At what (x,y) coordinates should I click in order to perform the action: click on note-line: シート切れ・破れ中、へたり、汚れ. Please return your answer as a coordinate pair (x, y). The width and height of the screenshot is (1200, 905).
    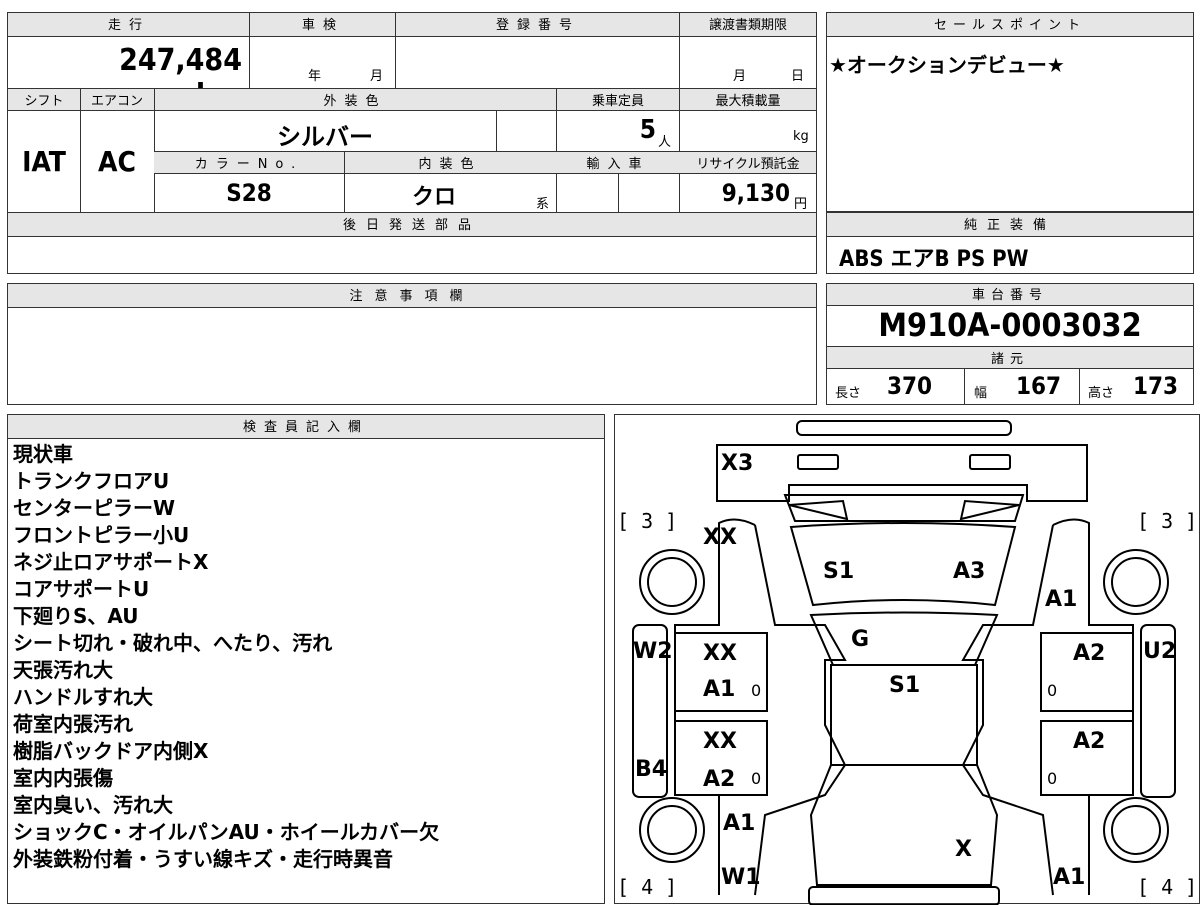
    Looking at the image, I should click on (173, 643).